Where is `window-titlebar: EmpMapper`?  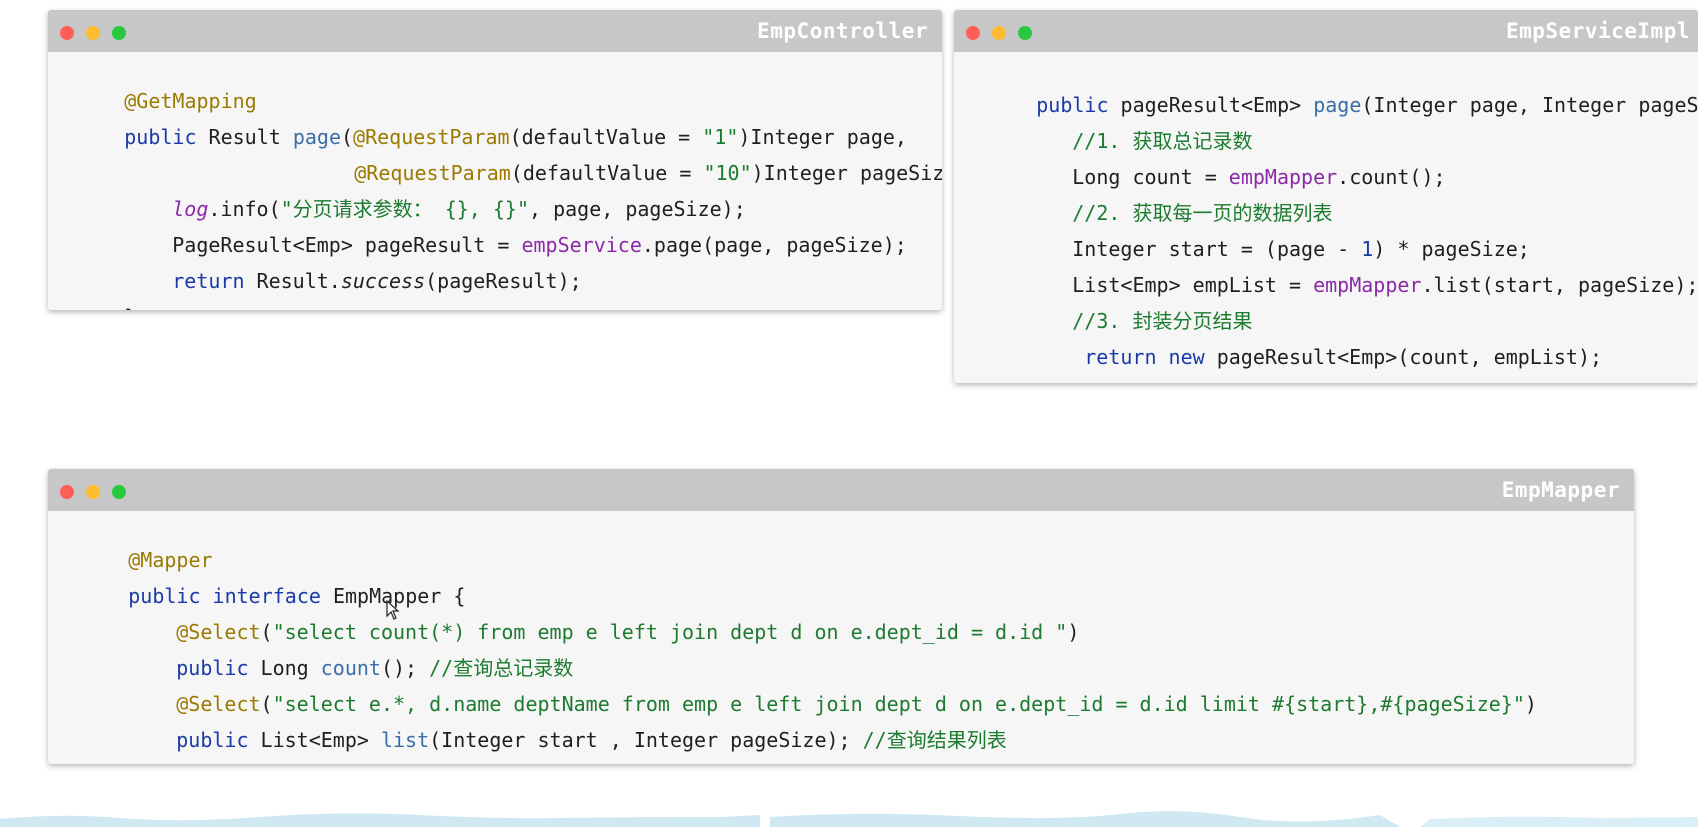
window-titlebar: EmpMapper is located at coordinates (841, 490).